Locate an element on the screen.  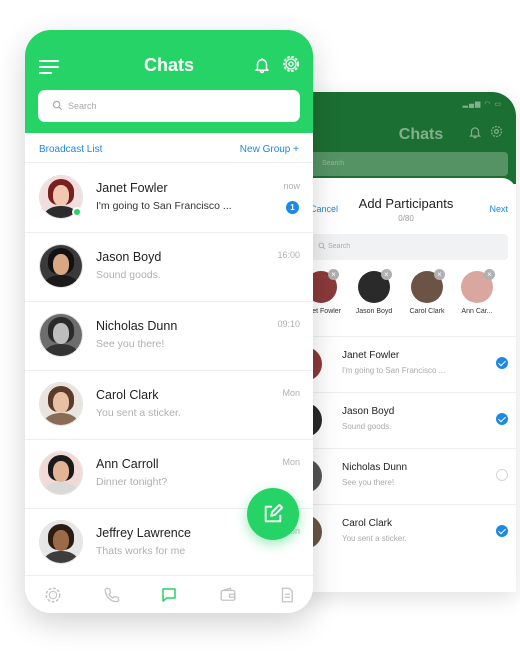
unread-badge: 1 is located at coordinates (292, 207).